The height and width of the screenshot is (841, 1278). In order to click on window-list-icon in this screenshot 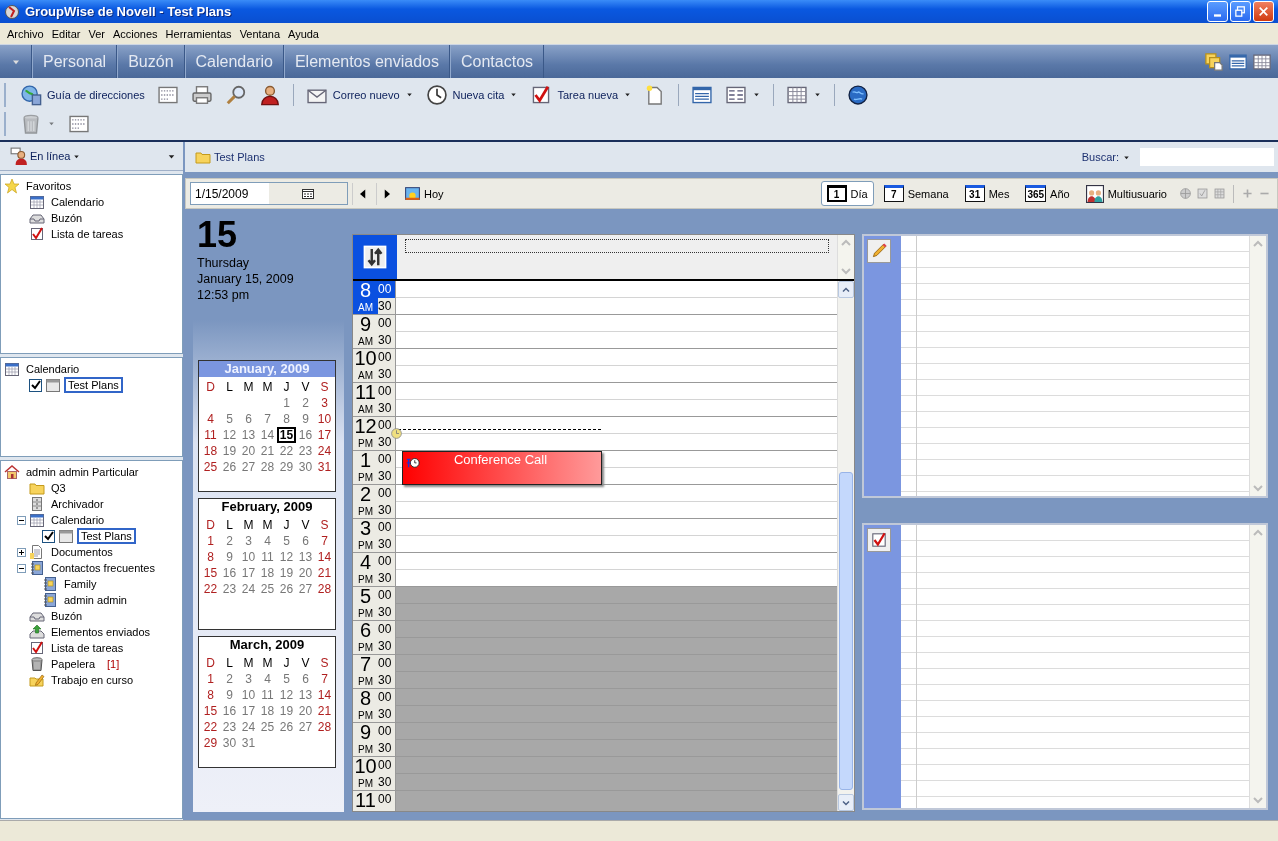, I will do `click(1238, 61)`.